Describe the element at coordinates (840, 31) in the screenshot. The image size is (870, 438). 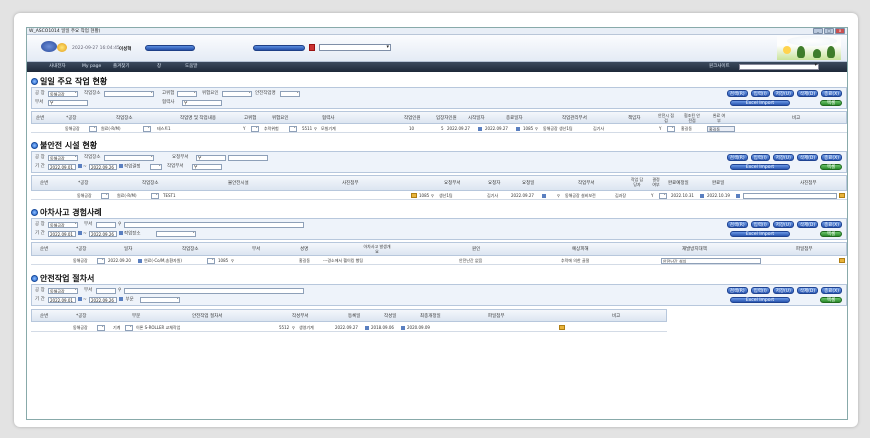
I see `close-button: x` at that location.